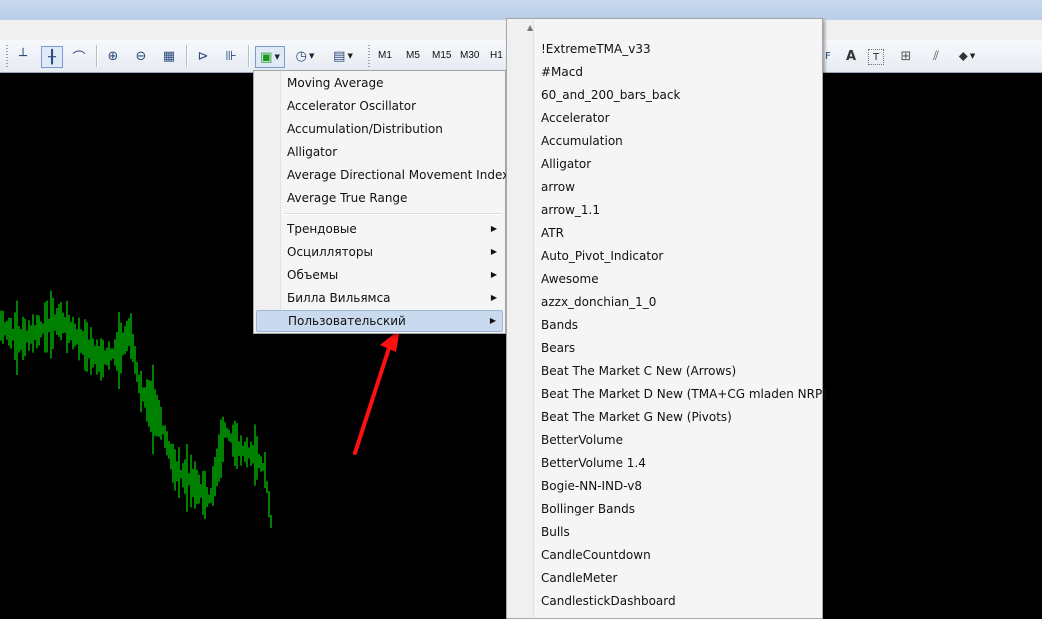 This screenshot has height=619, width=1042. Describe the element at coordinates (664, 141) in the screenshot. I see `custom-indicator-item: Accumulation` at that location.